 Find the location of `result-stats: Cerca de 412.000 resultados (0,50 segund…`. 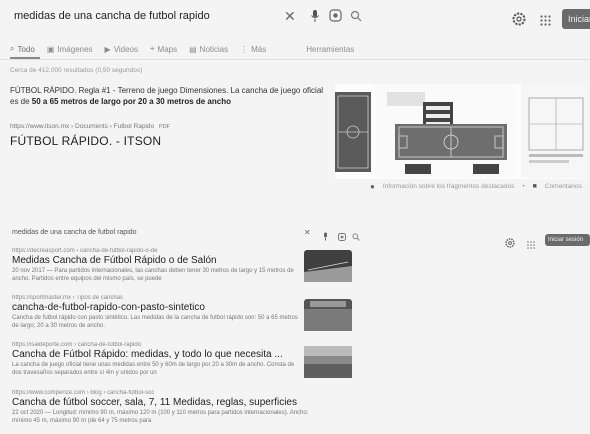

result-stats: Cerca de 412.000 resultados (0,50 segund… is located at coordinates (76, 70).